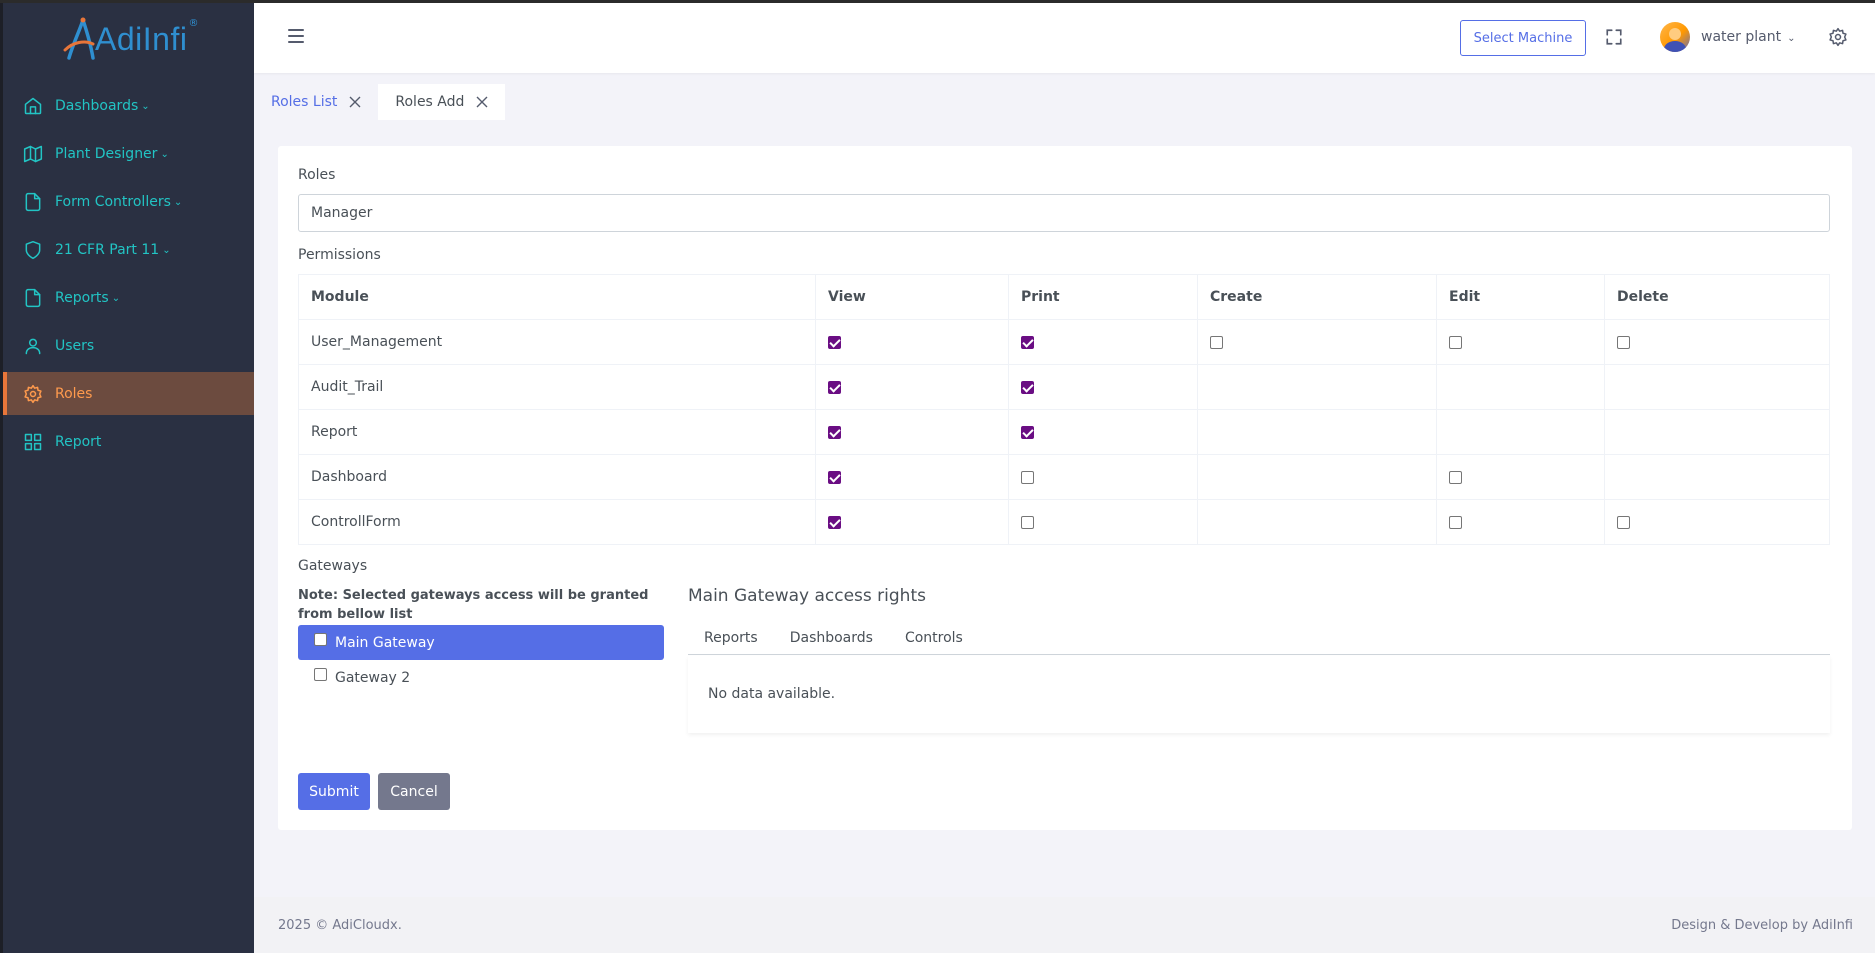  Describe the element at coordinates (82, 297) in the screenshot. I see `sidebar-item-label: Reports` at that location.